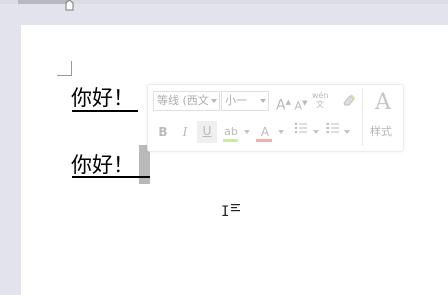  What do you see at coordinates (44, 2) in the screenshot?
I see `ruler-margin-strip` at bounding box center [44, 2].